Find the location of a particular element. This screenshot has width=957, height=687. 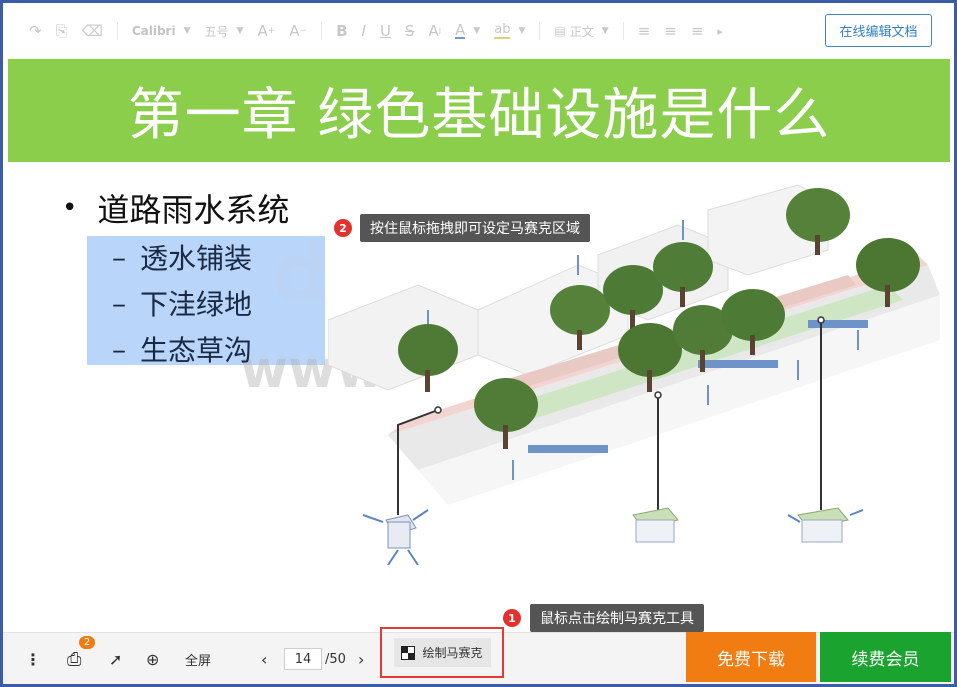

font-size-select: 五号 ▼ is located at coordinates (224, 31).